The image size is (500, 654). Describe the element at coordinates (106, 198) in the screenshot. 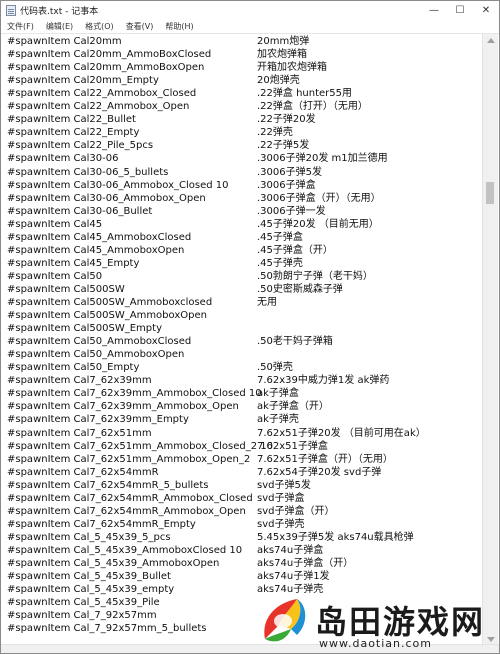

I see `spawn-command: #spawnItem Cal30-06_Ammobox_Open` at that location.